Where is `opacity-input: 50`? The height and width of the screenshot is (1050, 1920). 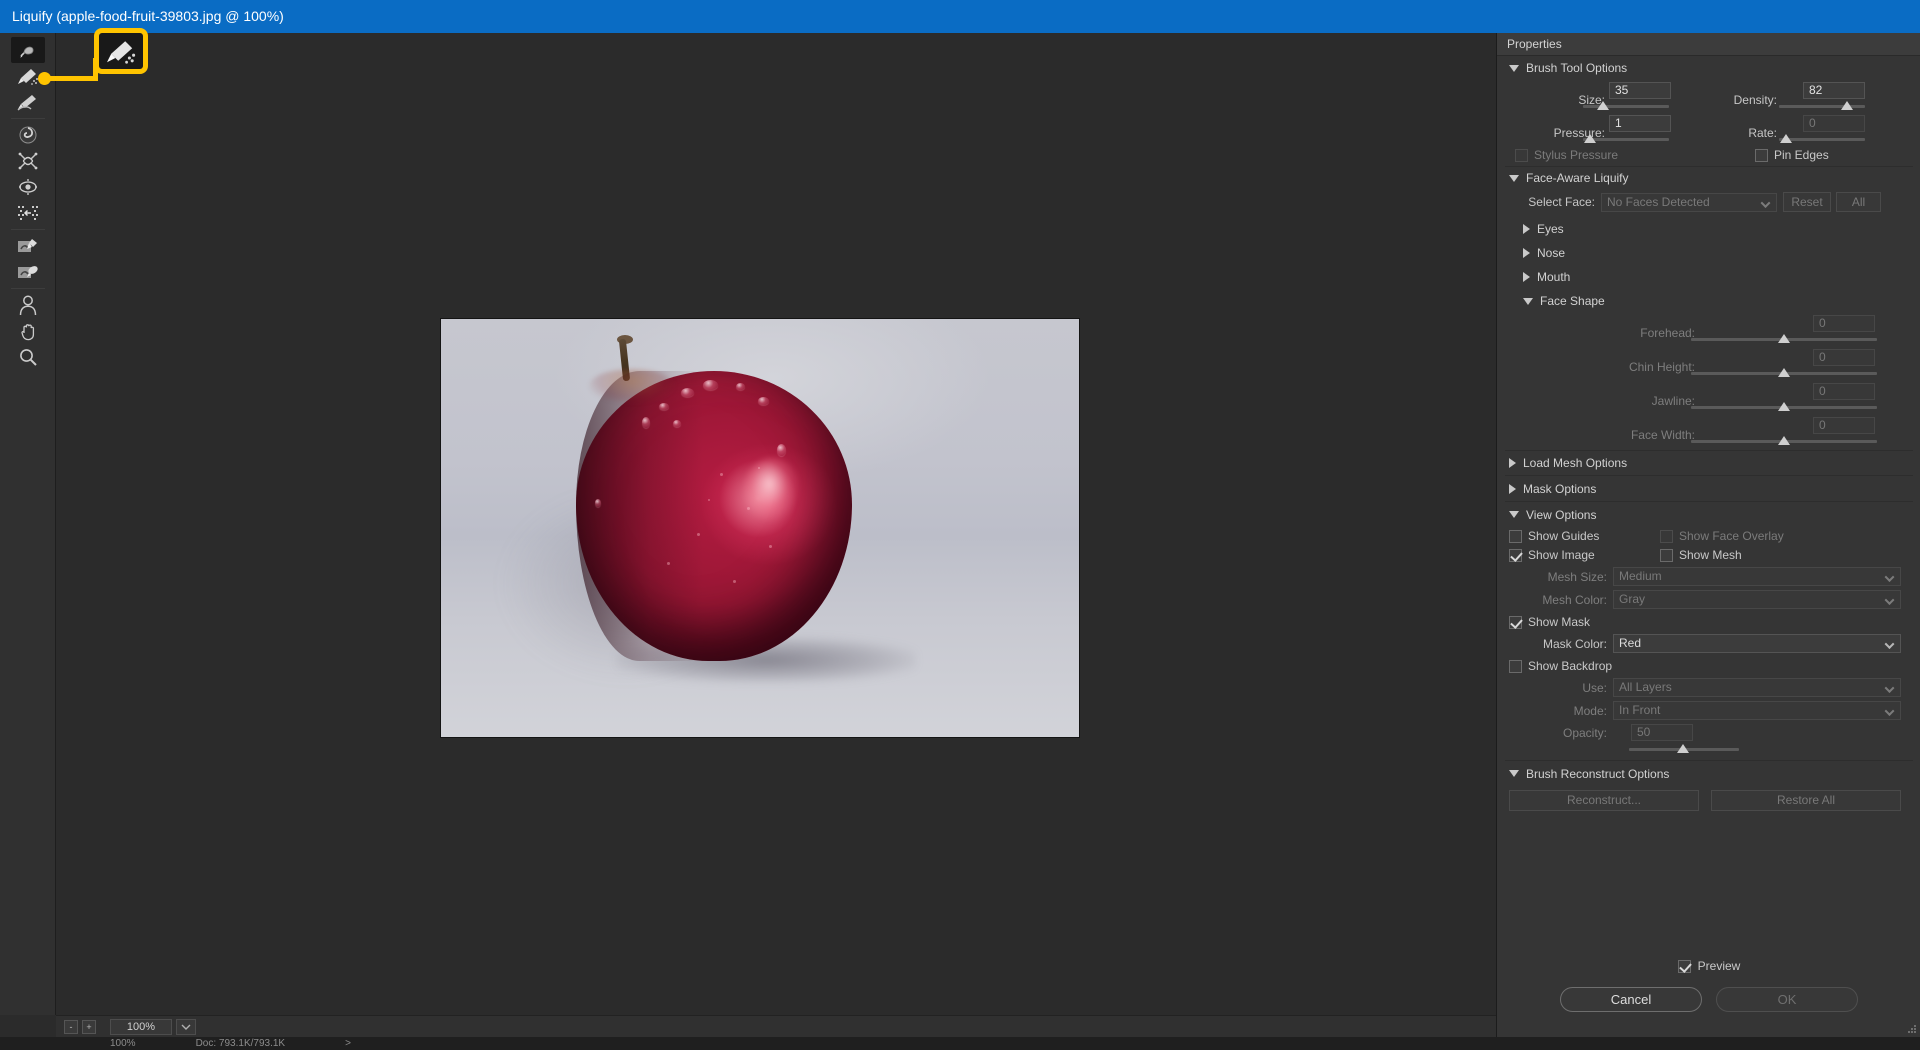 opacity-input: 50 is located at coordinates (1662, 732).